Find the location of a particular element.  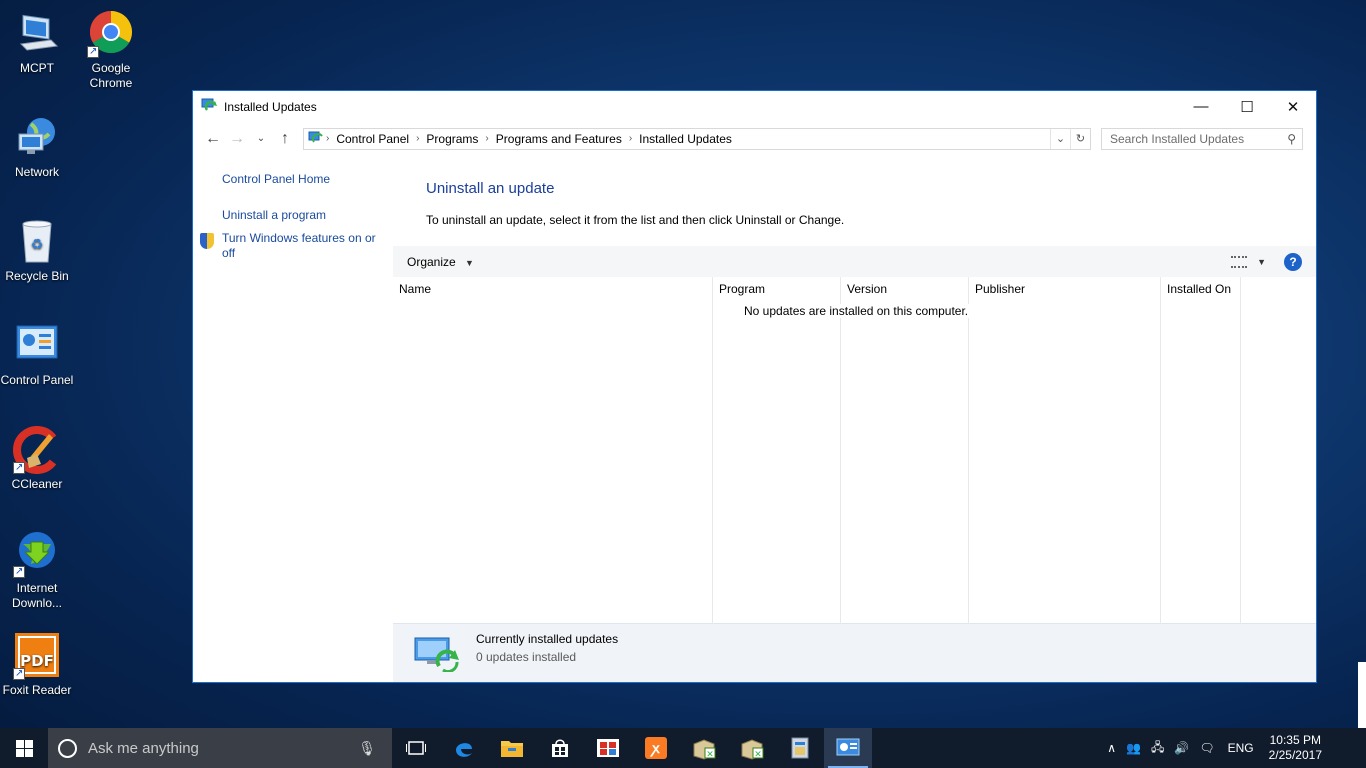

recycle-bin-icon: ♻ is located at coordinates (37, 242).